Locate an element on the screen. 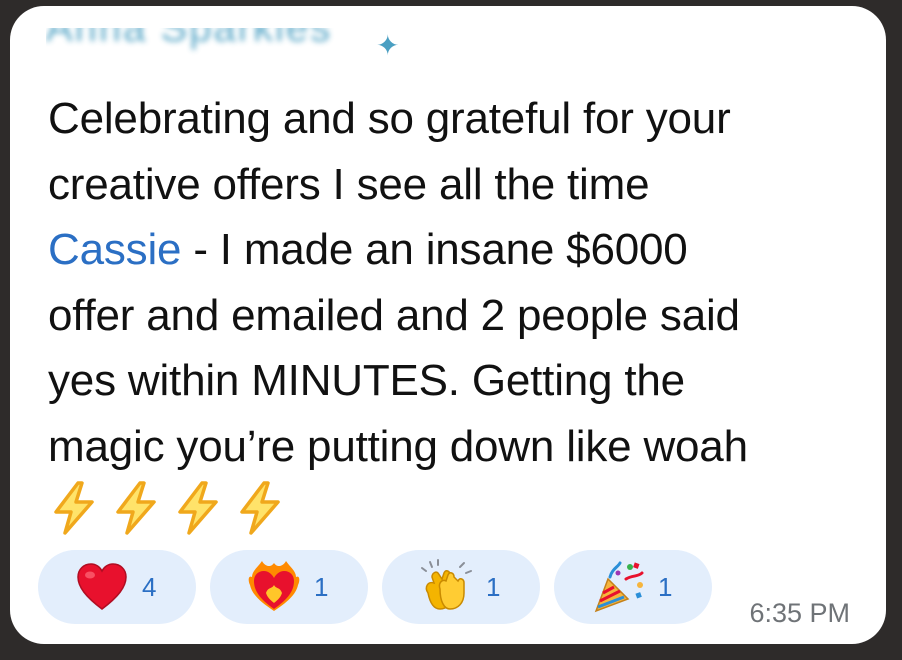 The image size is (902, 660). message-line: creative offers I see all the time is located at coordinates (349, 184).